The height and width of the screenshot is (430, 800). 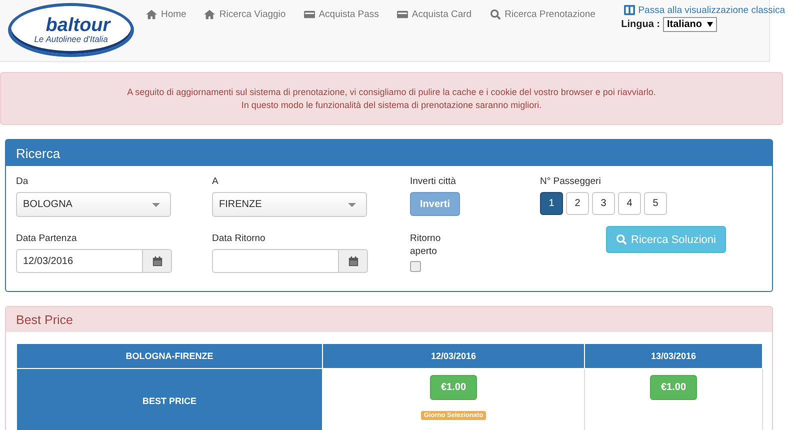 I want to click on passenger-option: 5, so click(x=655, y=203).